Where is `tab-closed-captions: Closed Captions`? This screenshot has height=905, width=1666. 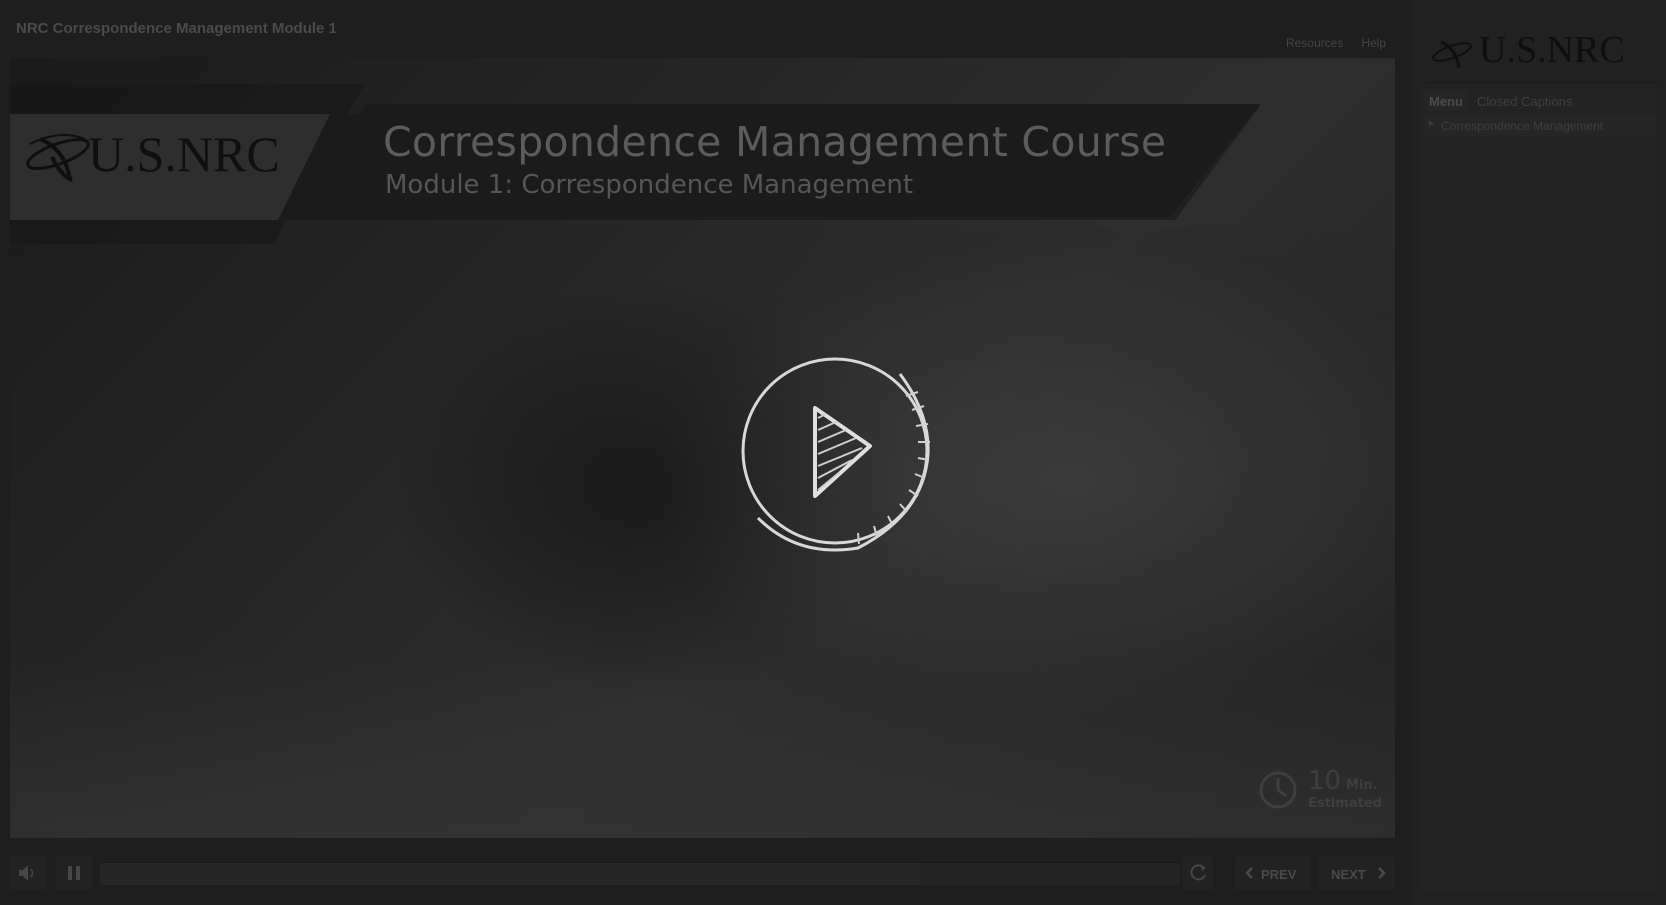 tab-closed-captions: Closed Captions is located at coordinates (1524, 101).